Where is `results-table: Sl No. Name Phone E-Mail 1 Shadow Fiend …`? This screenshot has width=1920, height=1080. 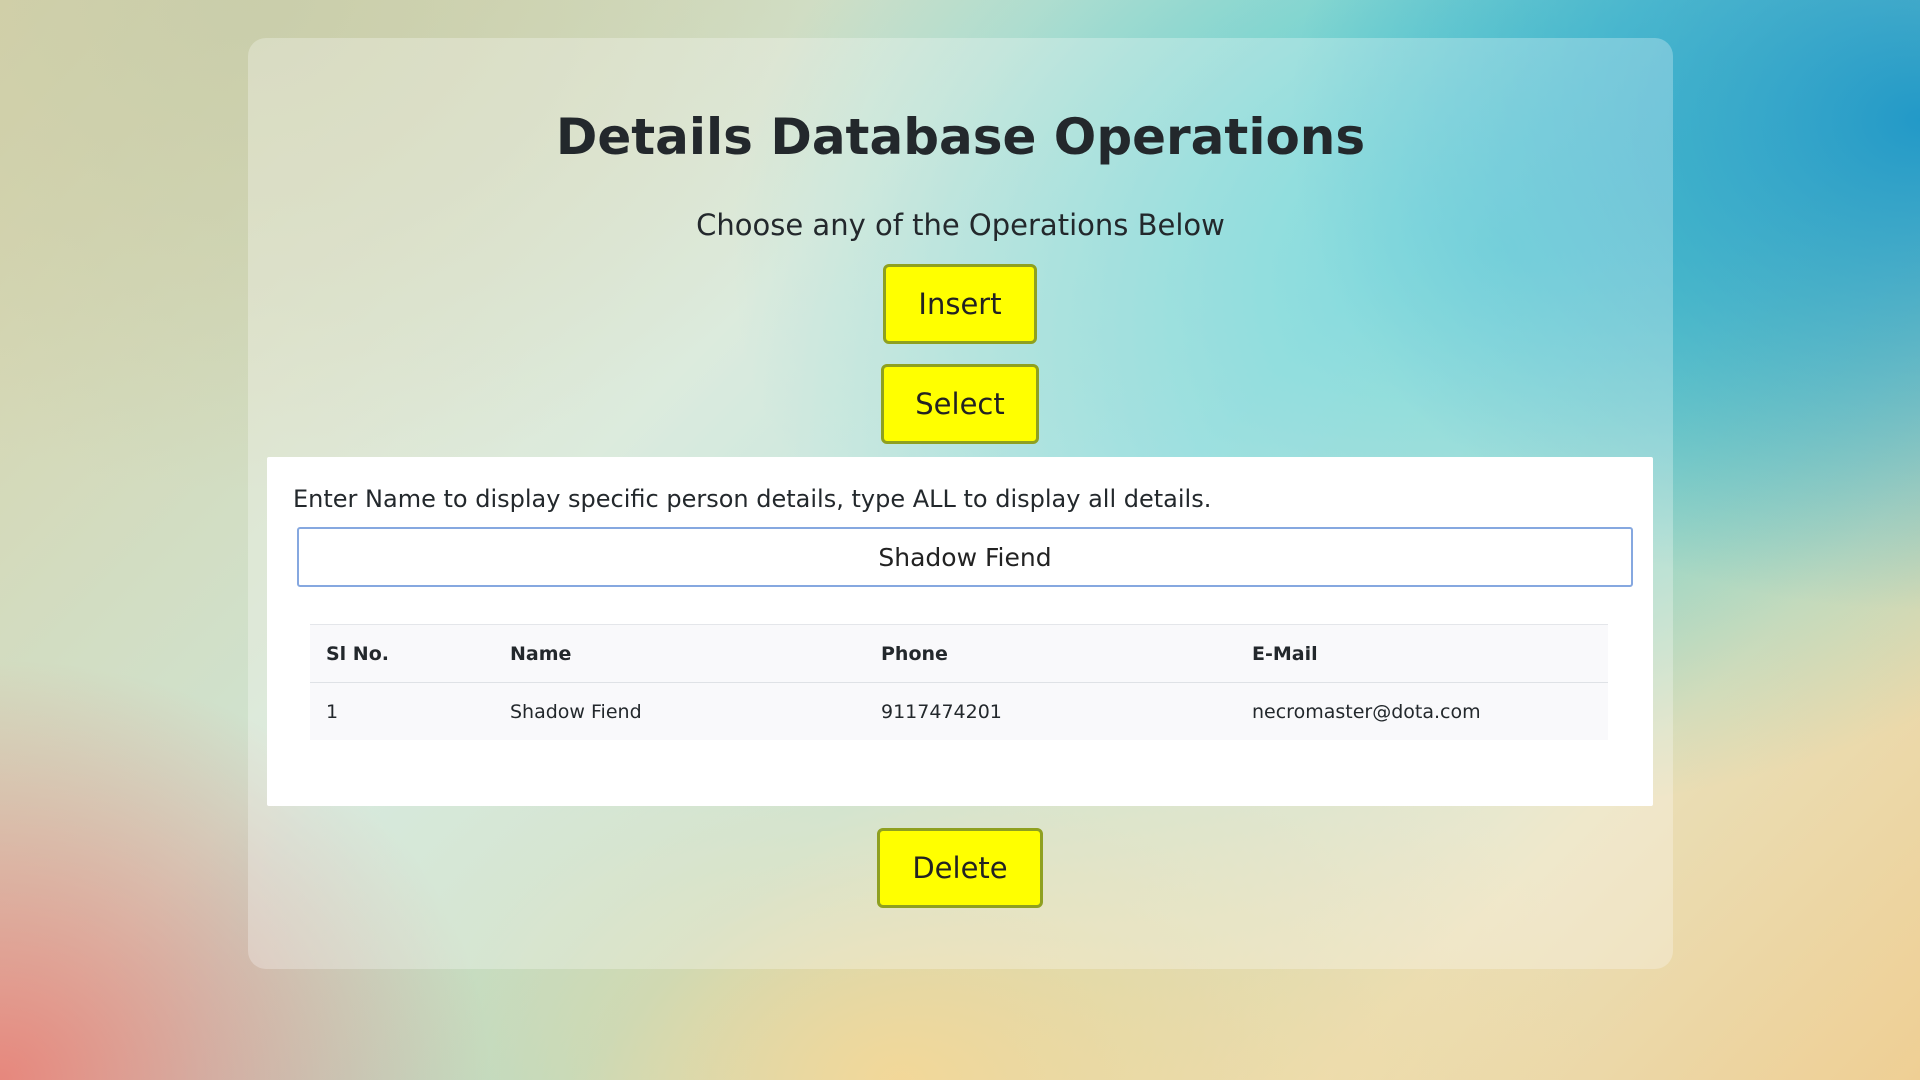 results-table: Sl No. Name Phone E-Mail 1 Shadow Fiend … is located at coordinates (959, 682).